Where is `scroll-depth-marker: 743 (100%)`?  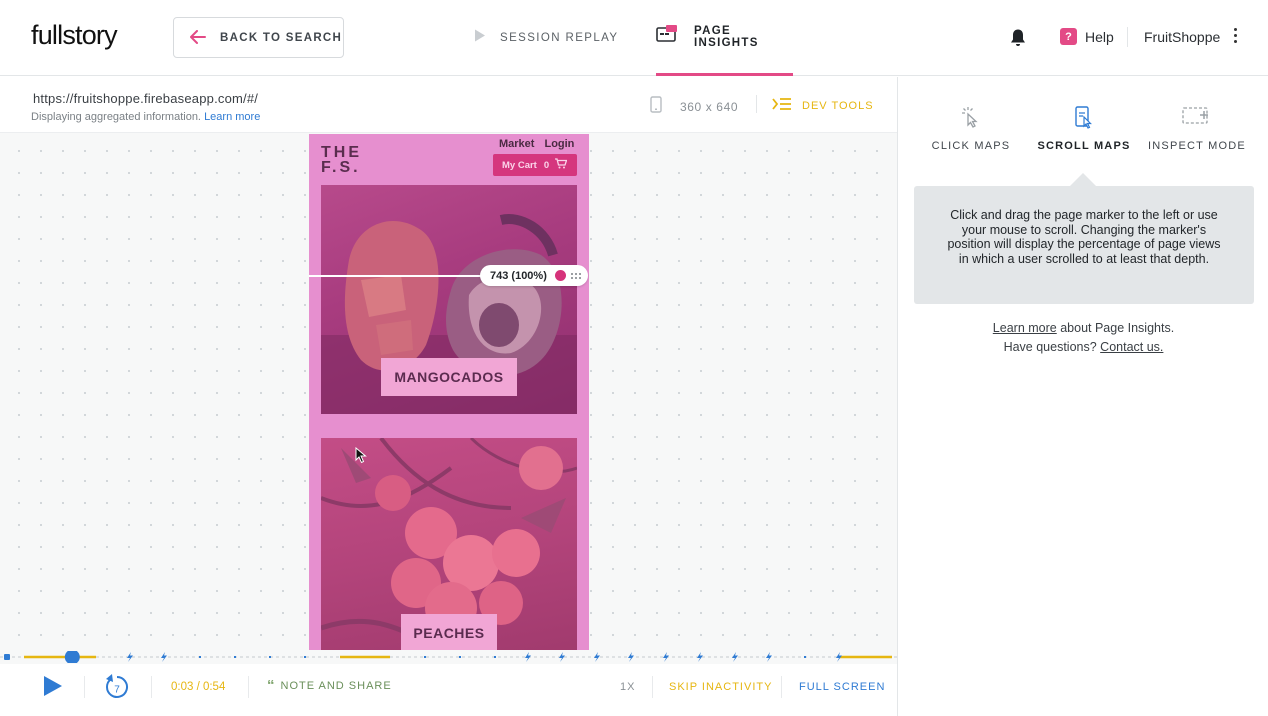
scroll-depth-marker: 743 (100%) is located at coordinates (534, 275).